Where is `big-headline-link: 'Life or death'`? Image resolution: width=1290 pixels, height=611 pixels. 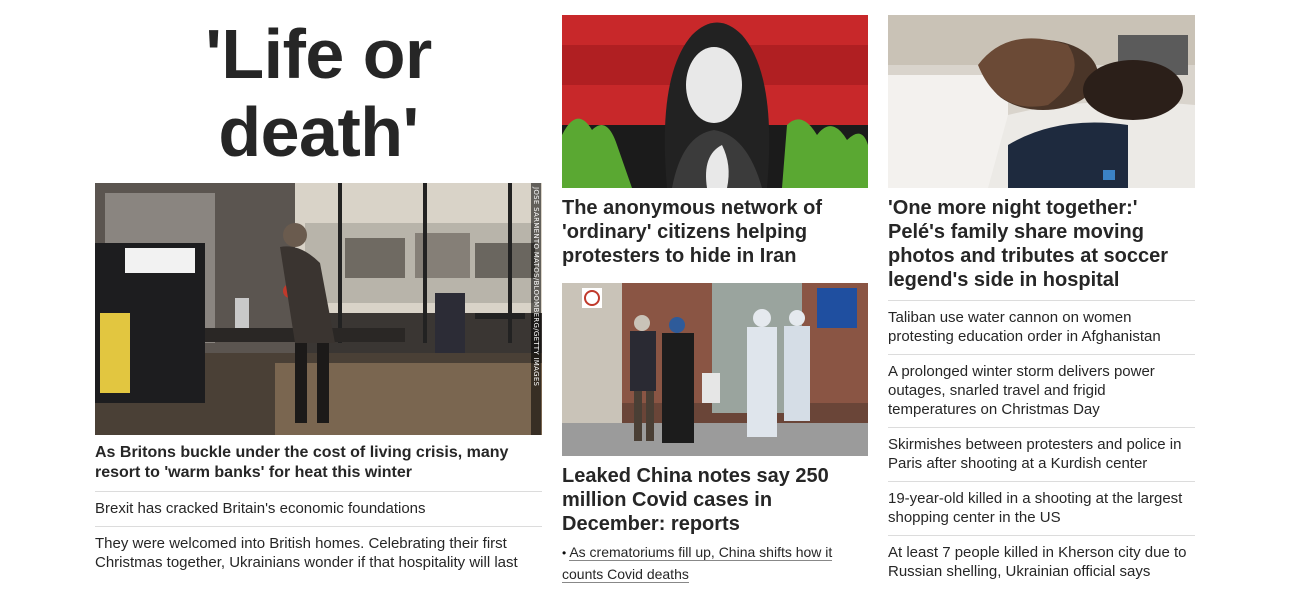 big-headline-link: 'Life or death' is located at coordinates (318, 99).